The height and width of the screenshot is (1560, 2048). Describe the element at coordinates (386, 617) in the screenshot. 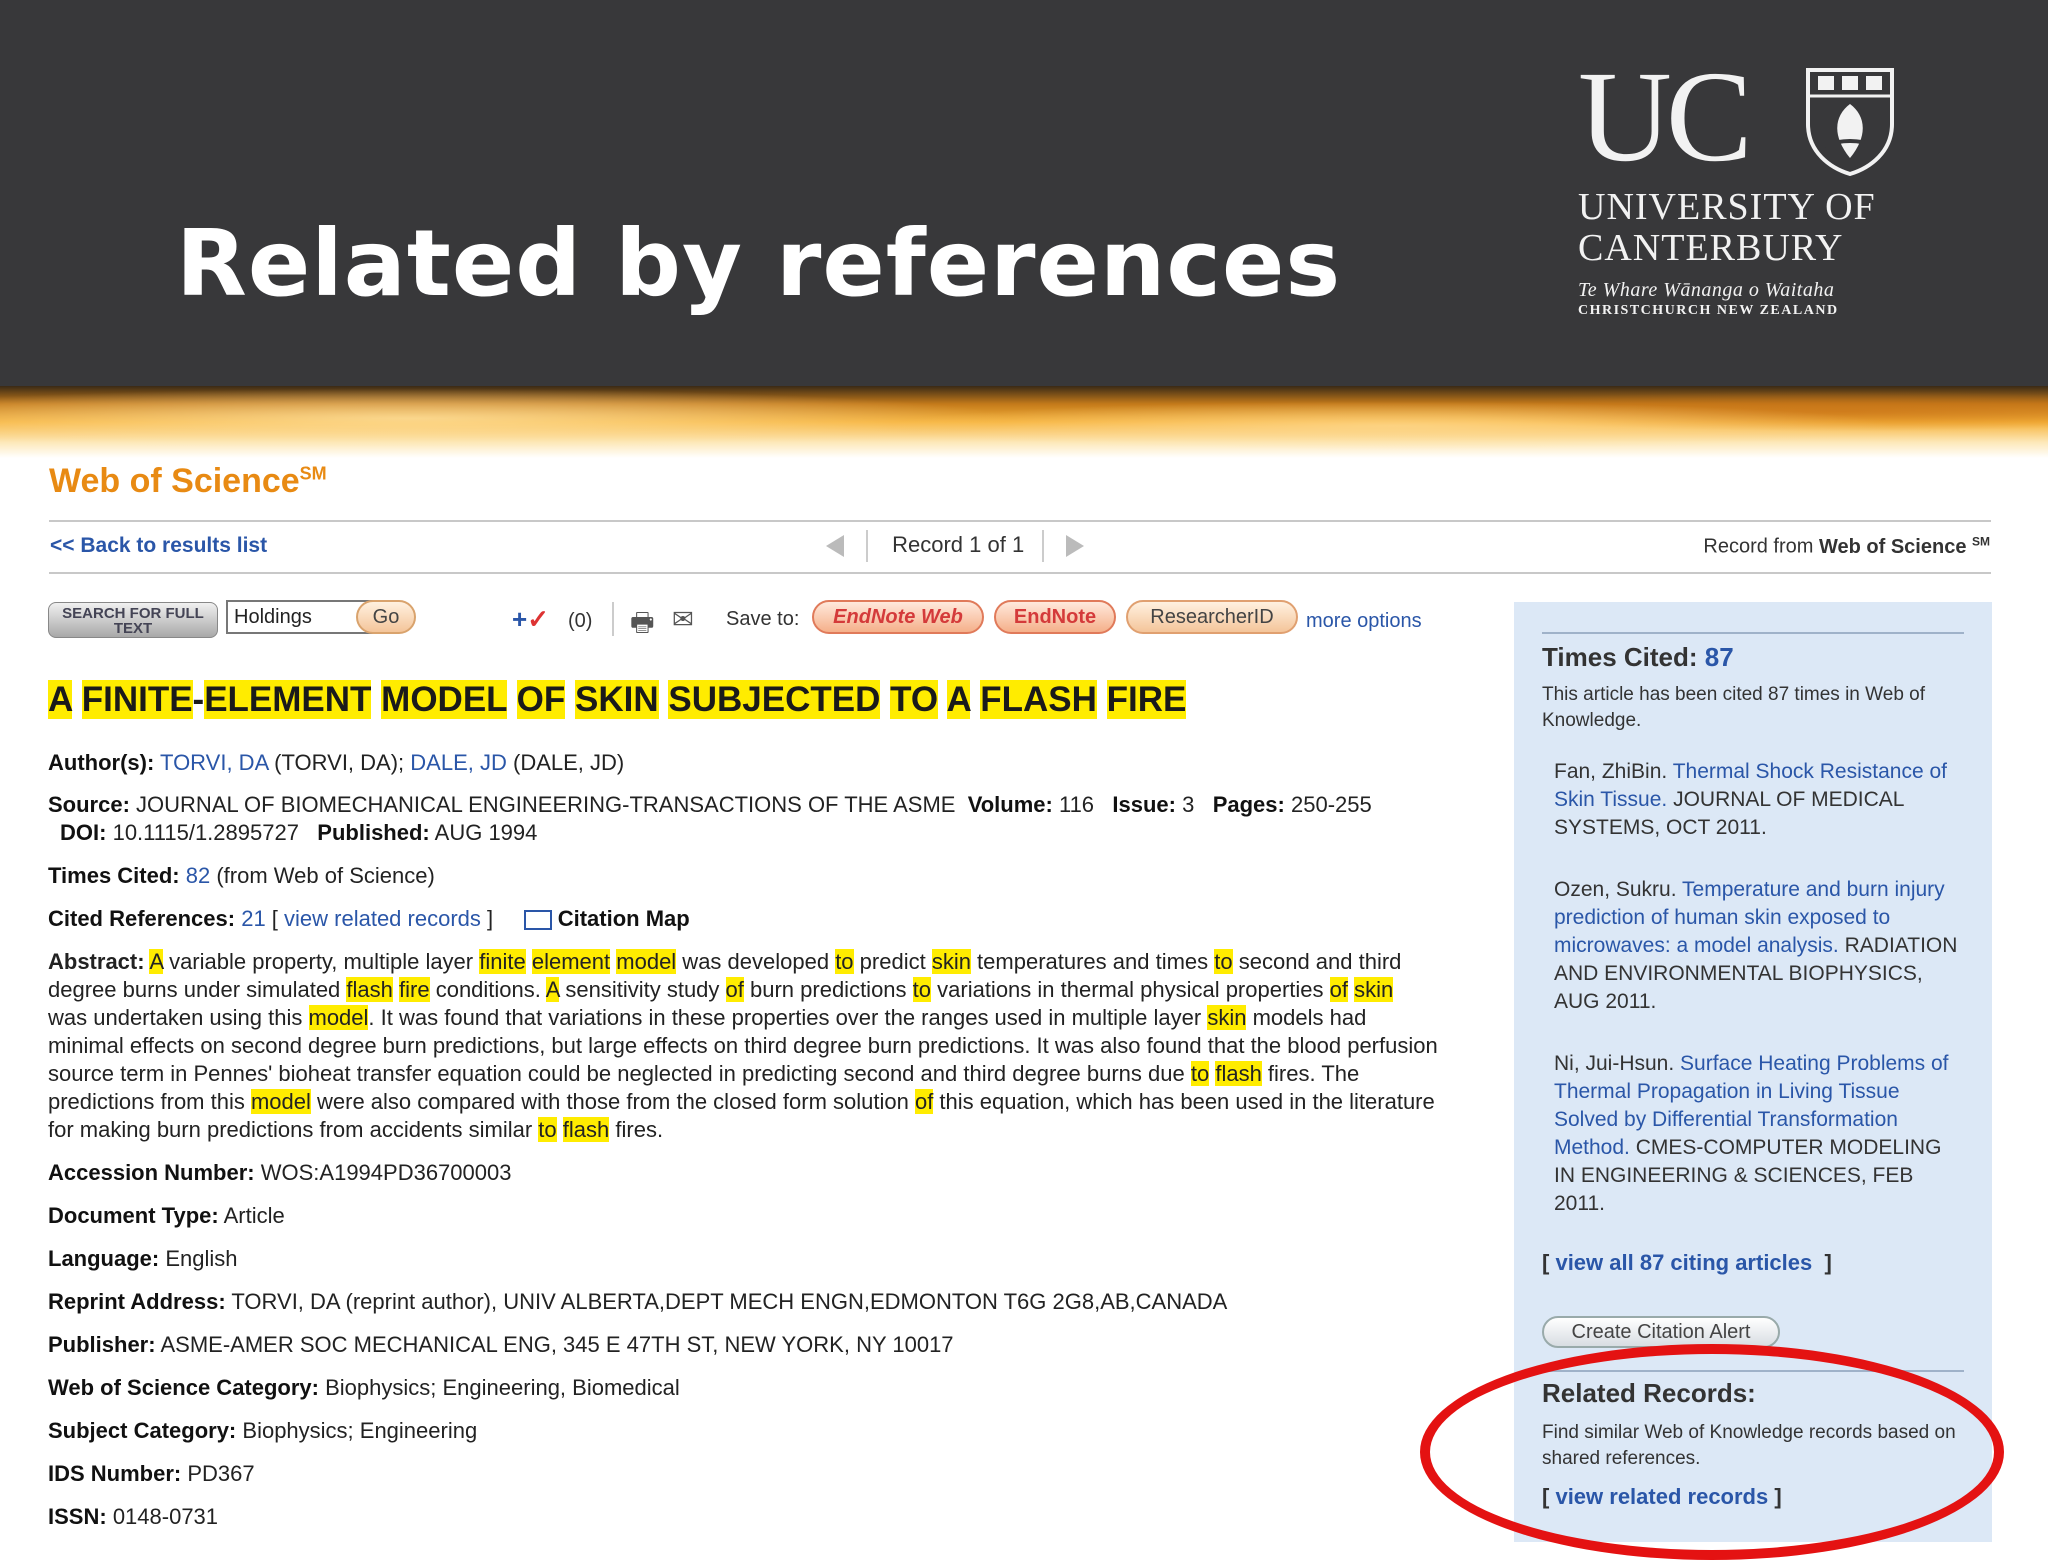

I see `go-button: Go` at that location.